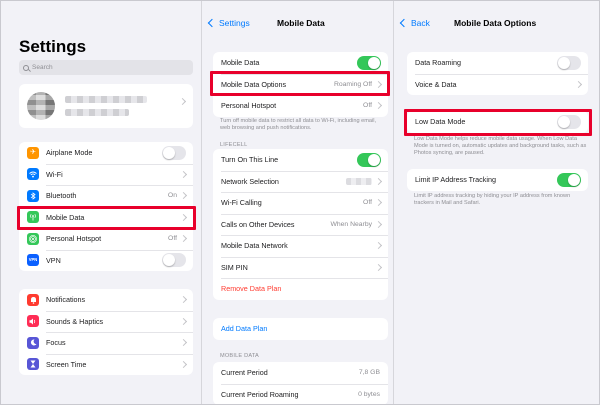 The width and height of the screenshot is (600, 405). I want to click on calls-other-devices-value: When Nearby, so click(351, 224).